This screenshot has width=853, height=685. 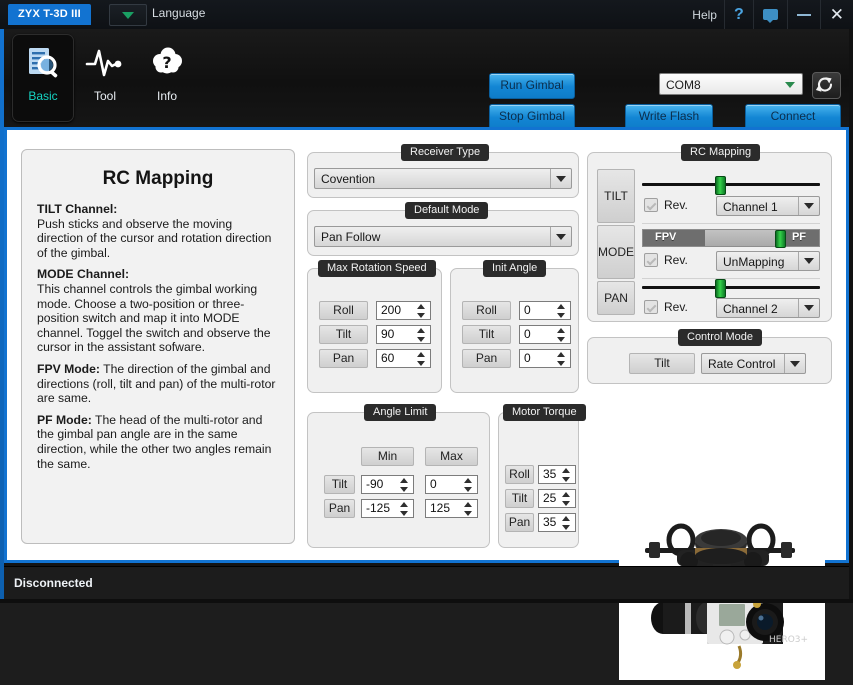 What do you see at coordinates (803, 14) in the screenshot?
I see `minimize-button` at bounding box center [803, 14].